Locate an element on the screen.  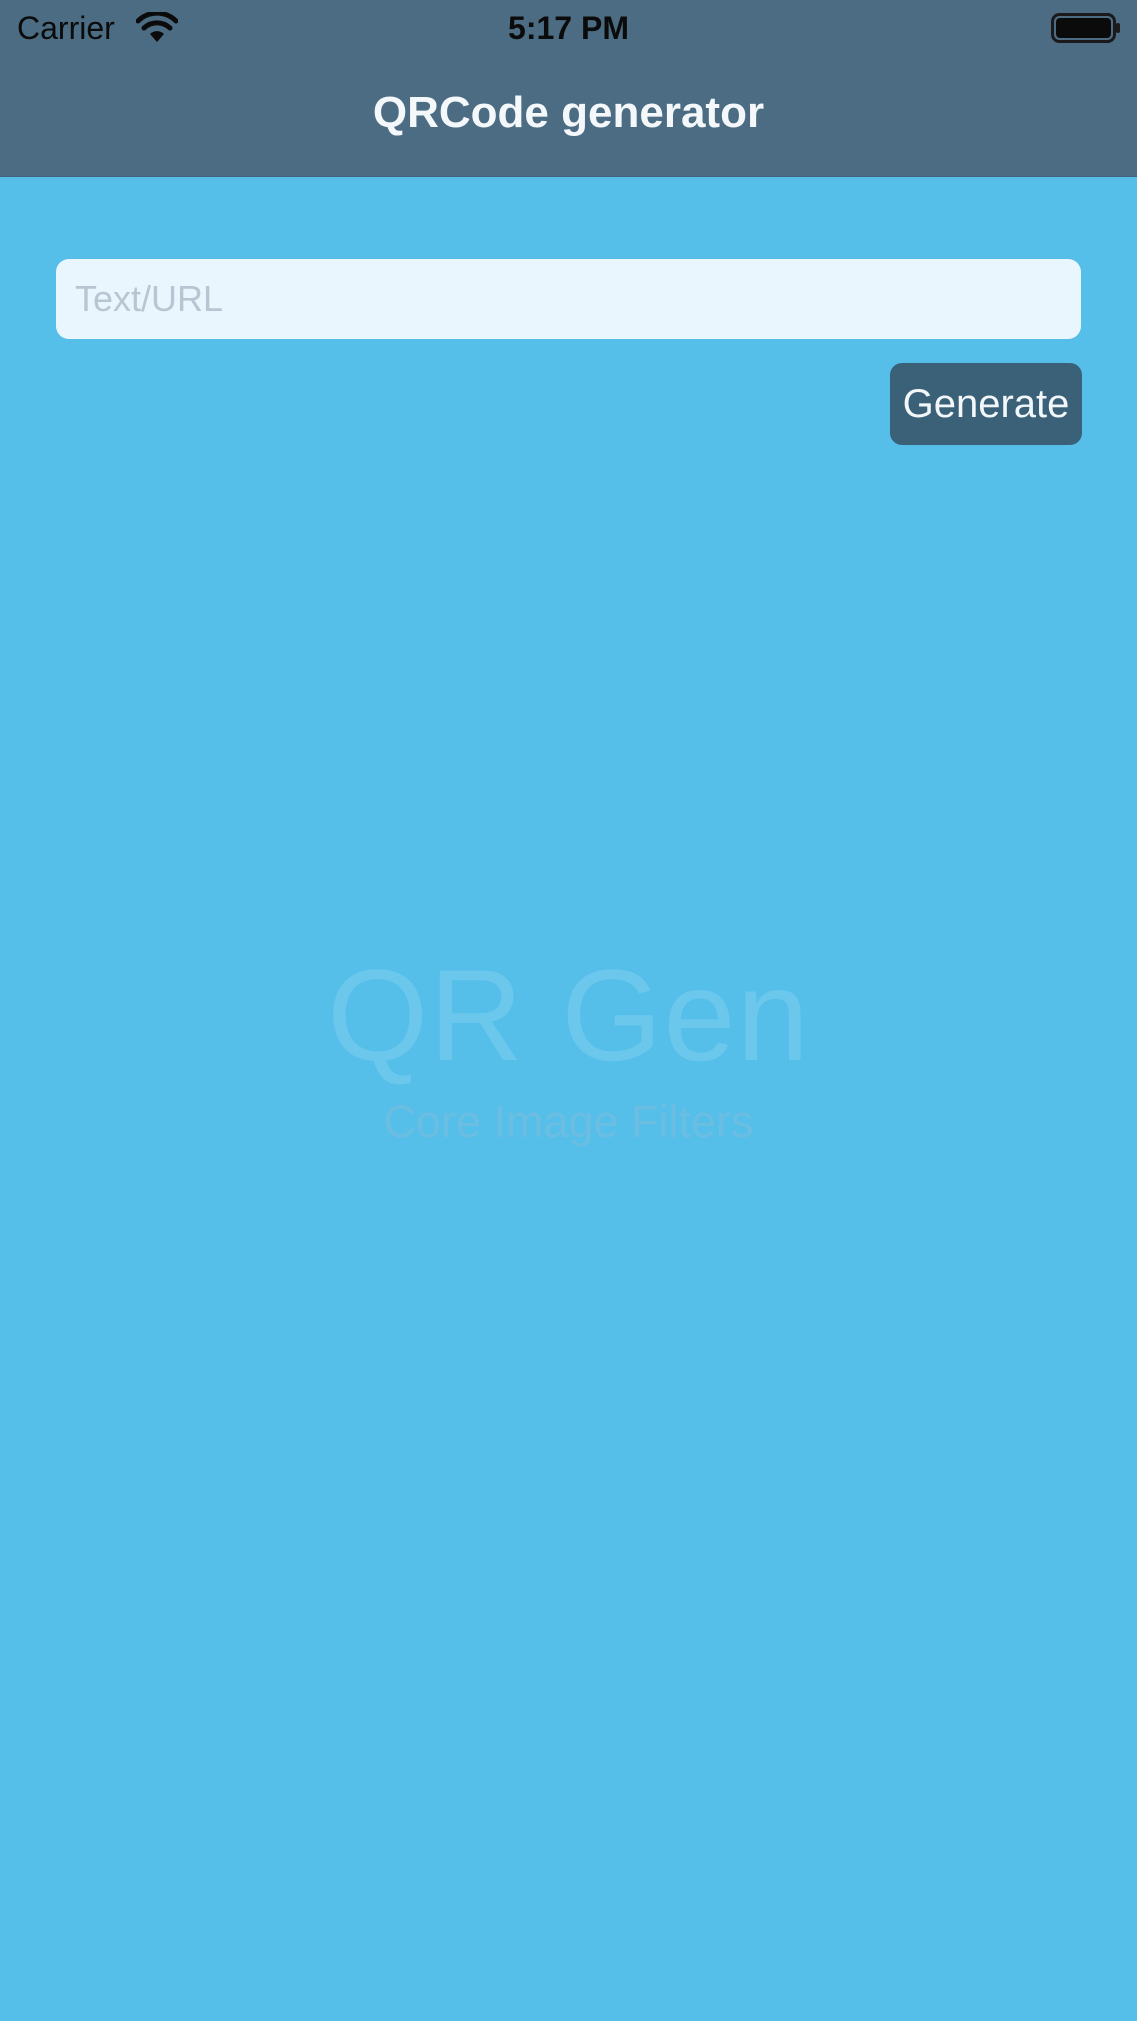
status-bar: Carrier 5:17 PM is located at coordinates (568, 28).